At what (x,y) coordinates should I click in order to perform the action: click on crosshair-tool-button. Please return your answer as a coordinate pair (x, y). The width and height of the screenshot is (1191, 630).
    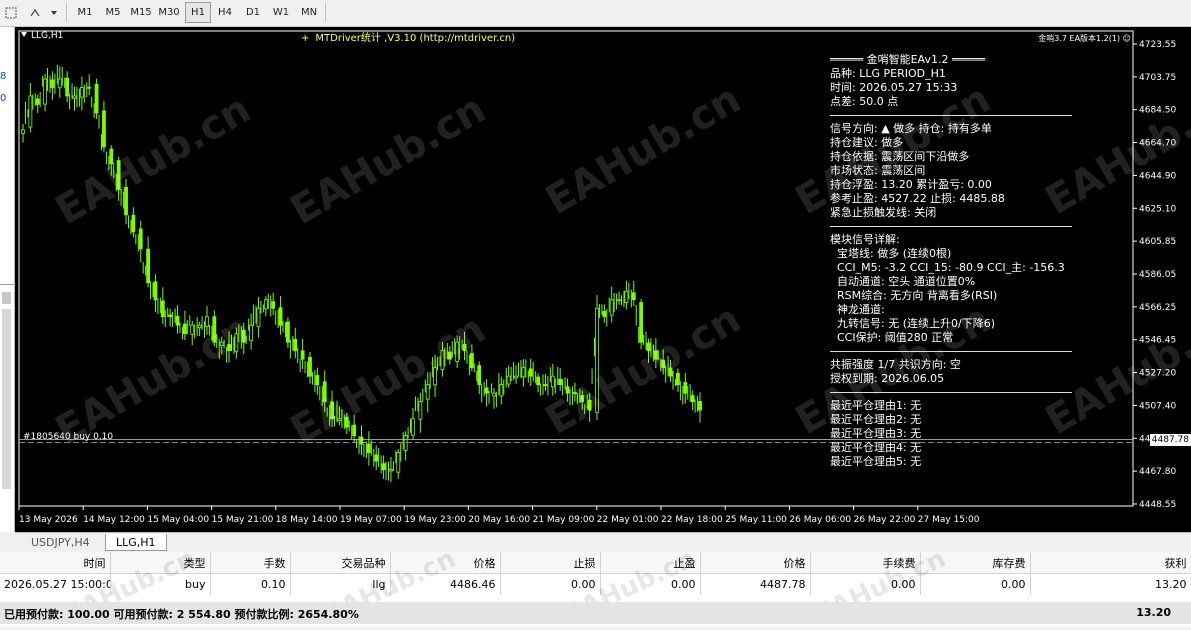
    Looking at the image, I should click on (11, 12).